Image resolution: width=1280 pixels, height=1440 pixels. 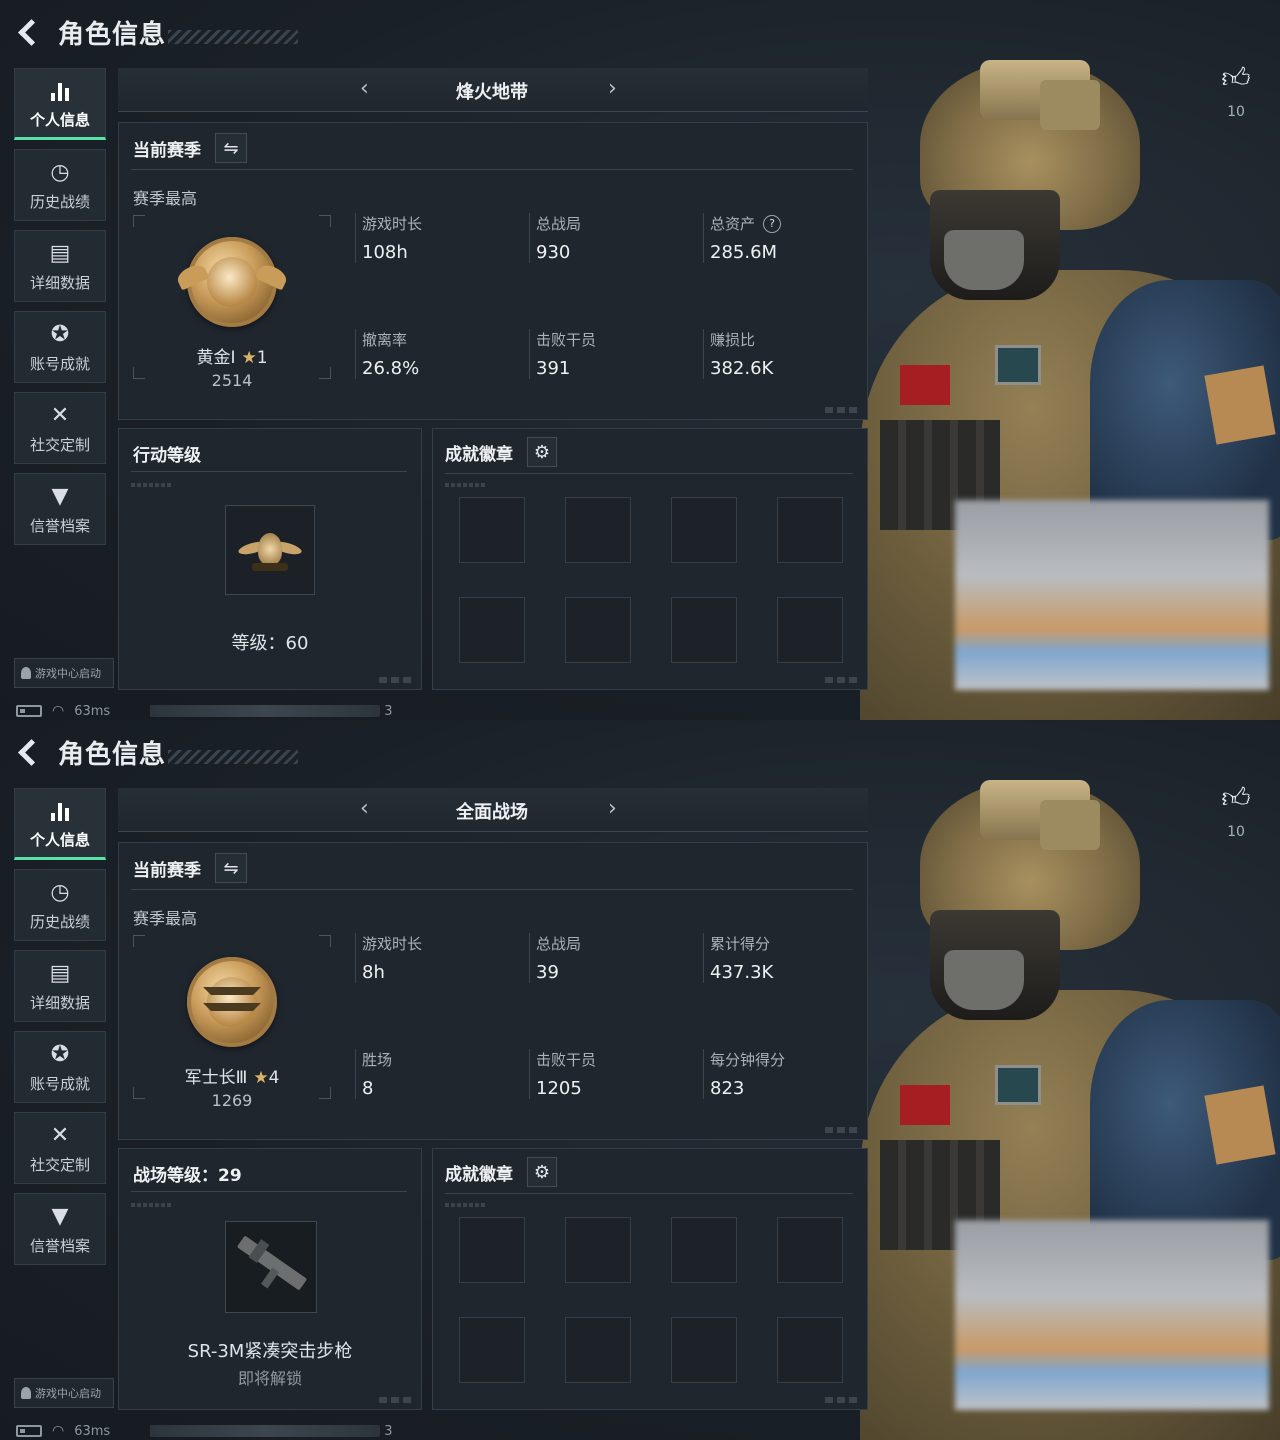 What do you see at coordinates (614, 958) in the screenshot?
I see `stat-total-matches: 总战局 39` at bounding box center [614, 958].